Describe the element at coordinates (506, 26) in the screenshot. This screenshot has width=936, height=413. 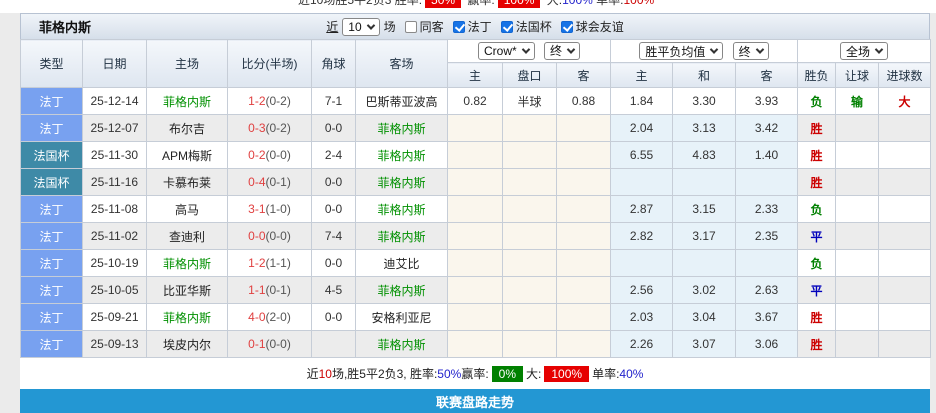
I see `checkbox-league-cup` at that location.